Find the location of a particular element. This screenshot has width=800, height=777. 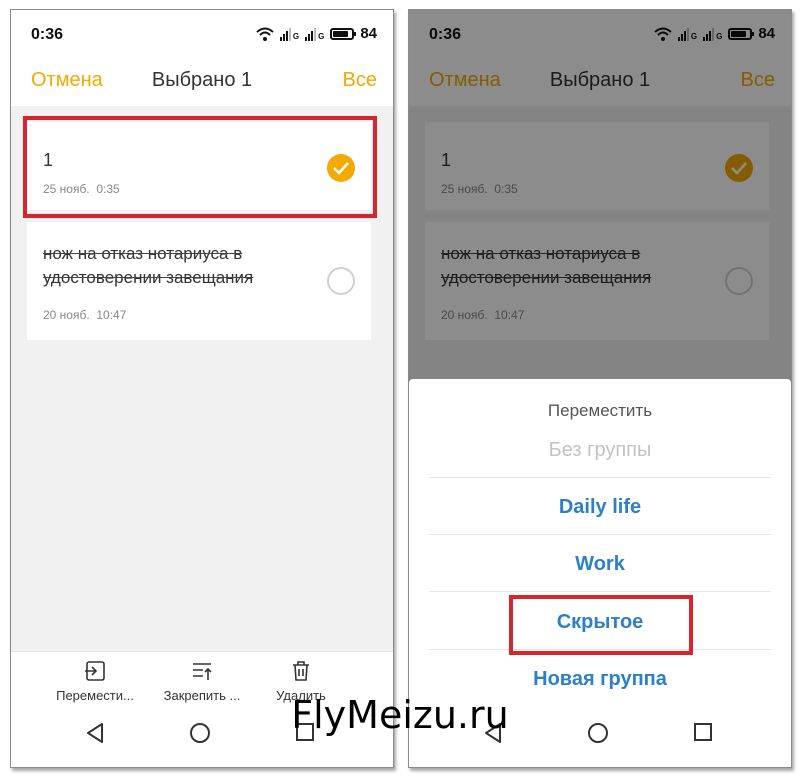

hidden-option-highlight-frame is located at coordinates (601, 625).